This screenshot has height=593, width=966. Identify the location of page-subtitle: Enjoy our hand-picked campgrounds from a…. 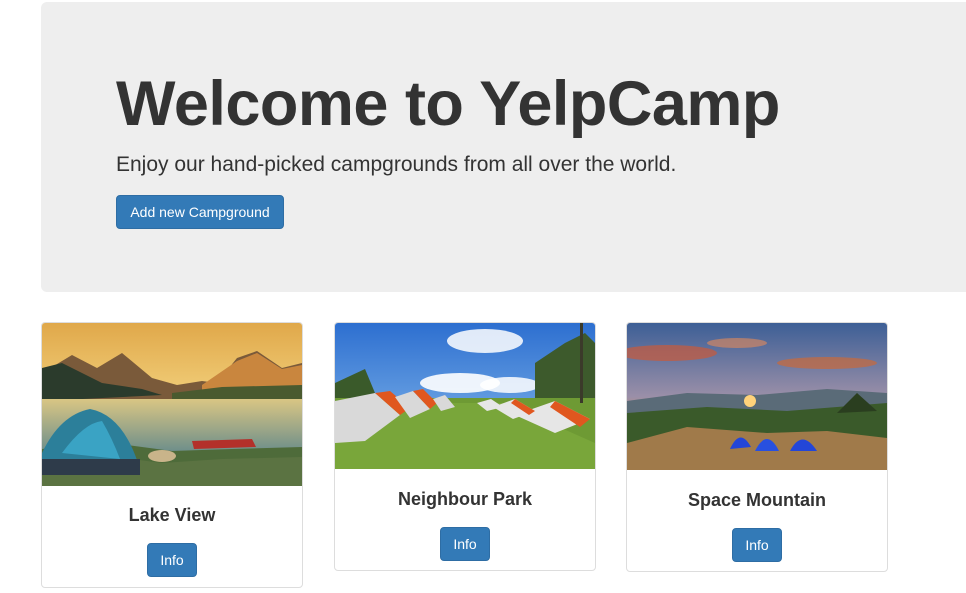
(396, 164).